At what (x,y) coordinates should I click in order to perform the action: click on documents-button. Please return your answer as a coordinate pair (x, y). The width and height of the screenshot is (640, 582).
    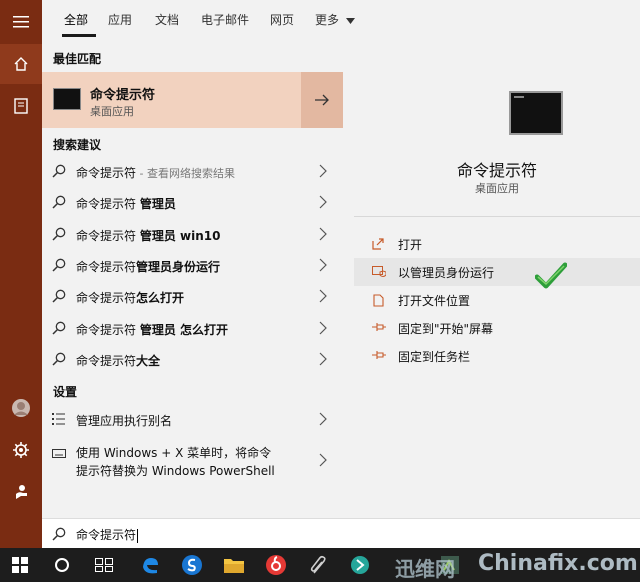
    Looking at the image, I should click on (21, 106).